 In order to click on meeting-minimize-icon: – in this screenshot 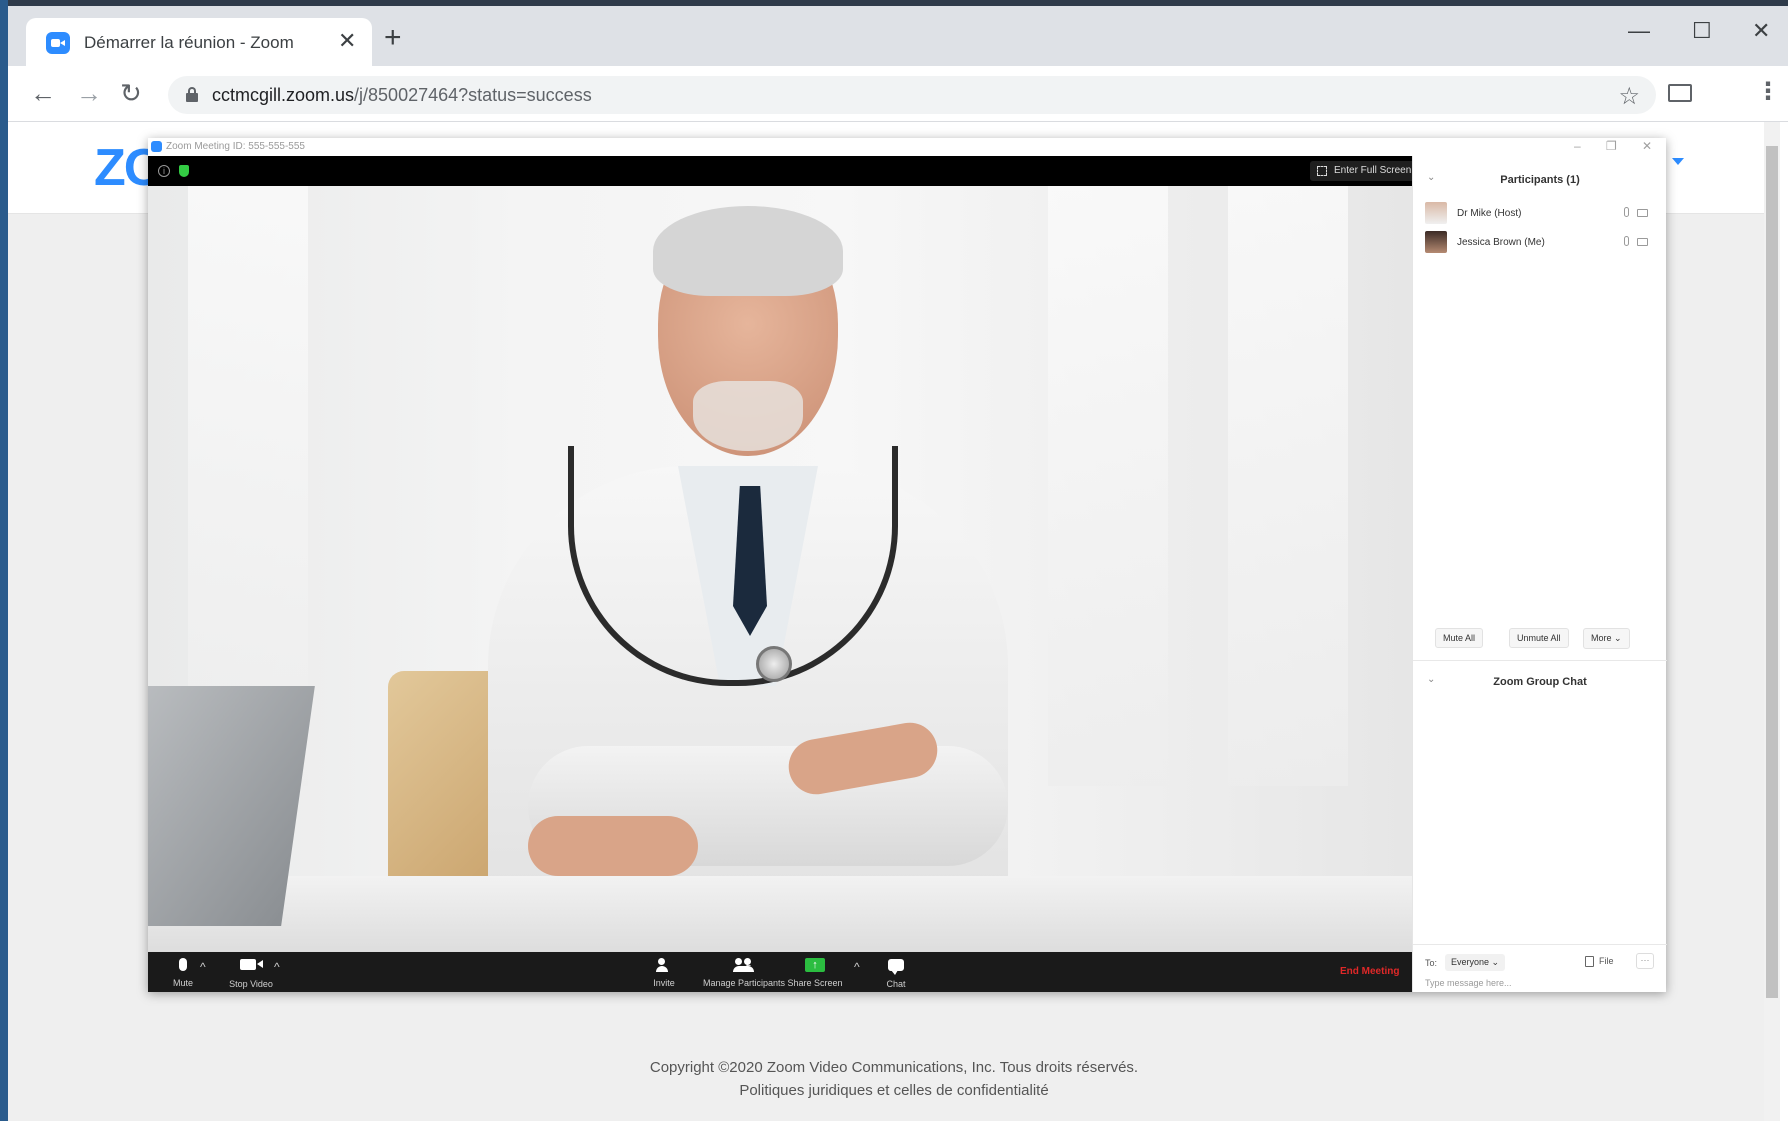, I will do `click(1577, 146)`.